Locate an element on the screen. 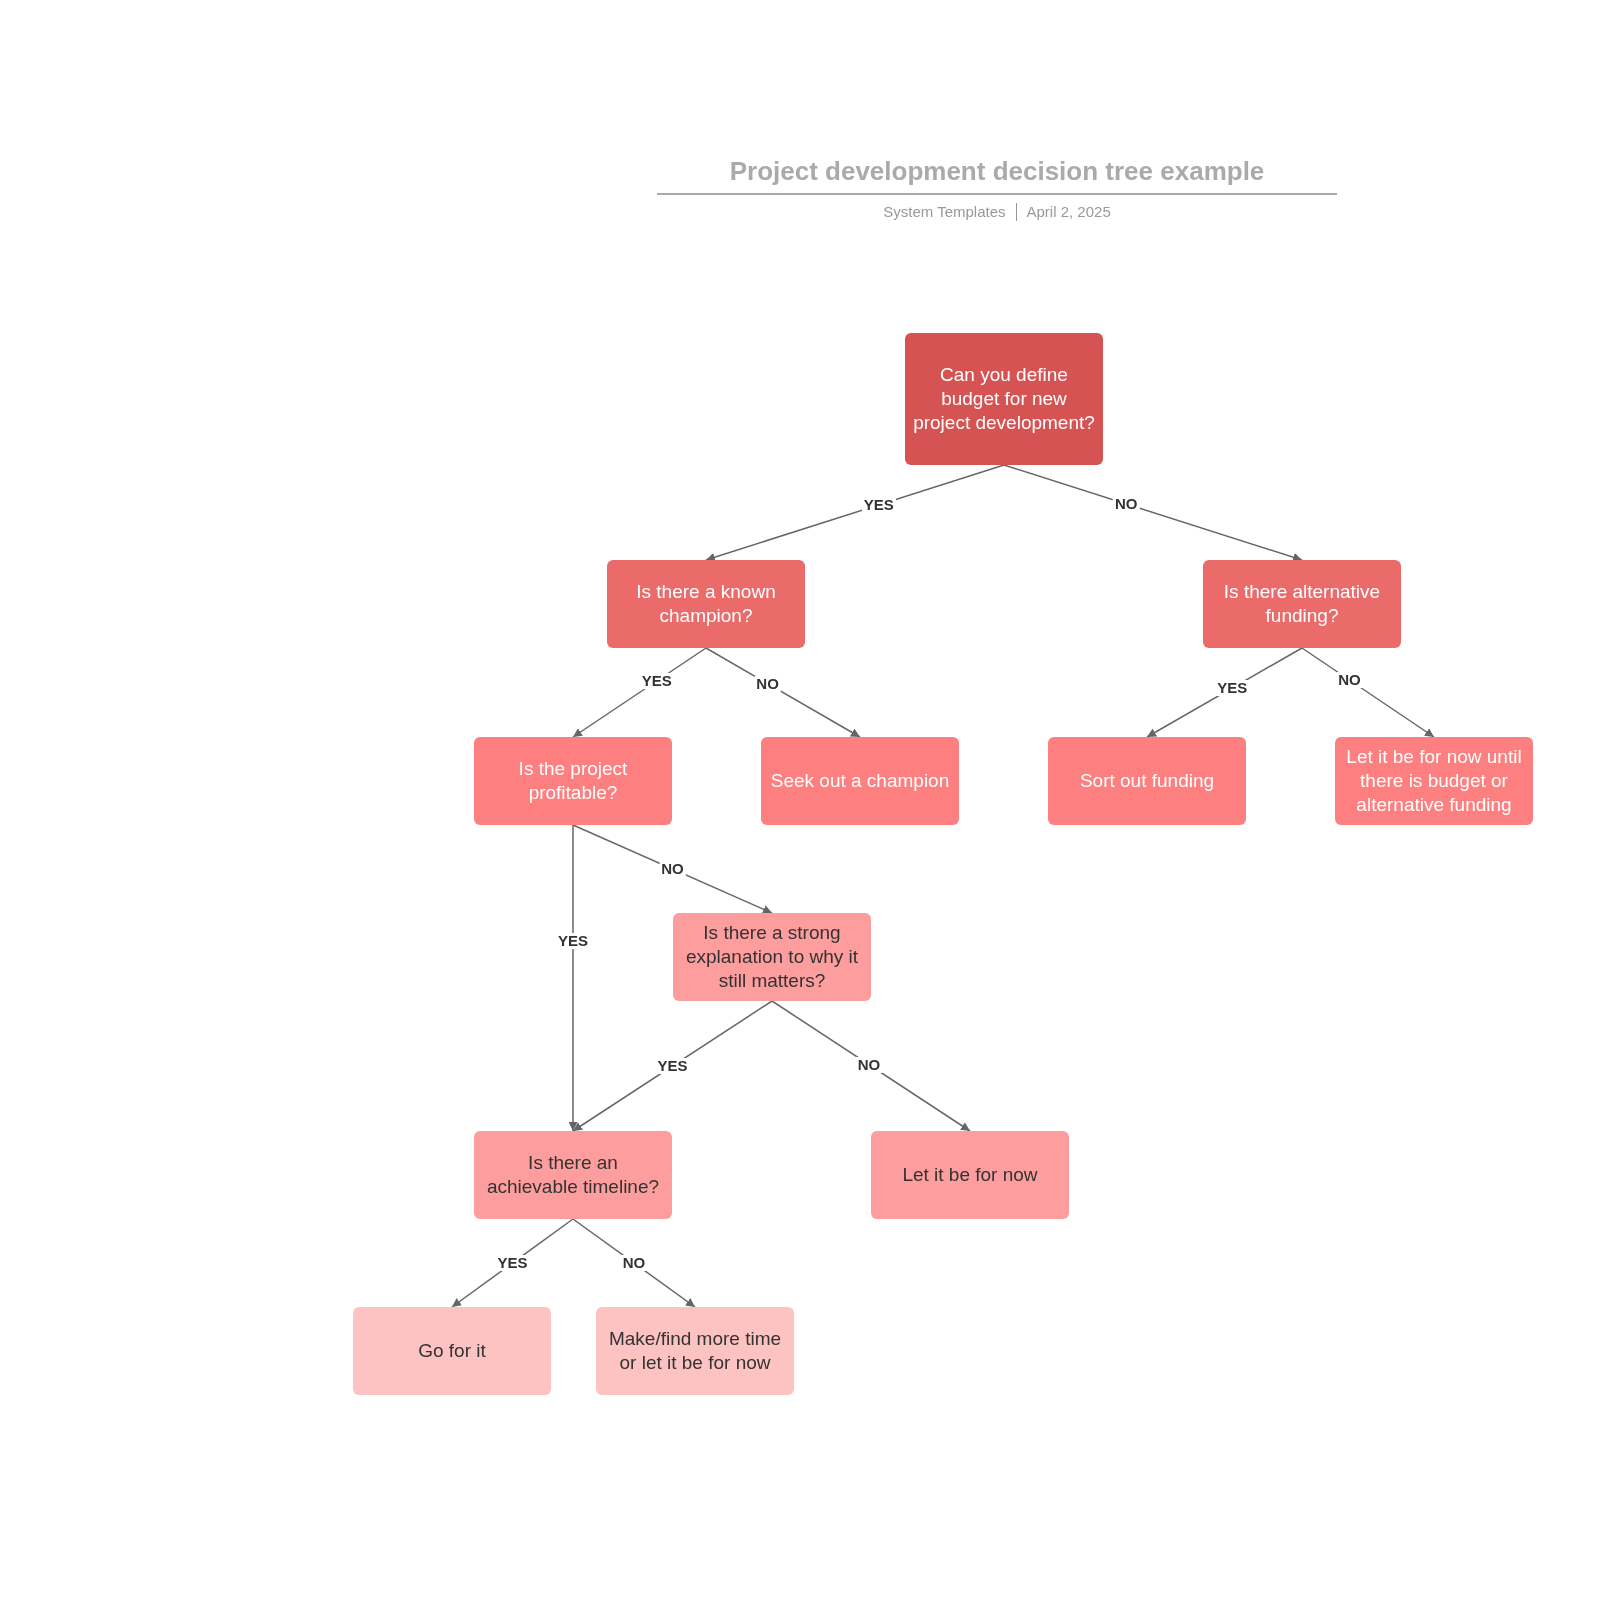  date-text: April 2, 2025 is located at coordinates (1068, 212).